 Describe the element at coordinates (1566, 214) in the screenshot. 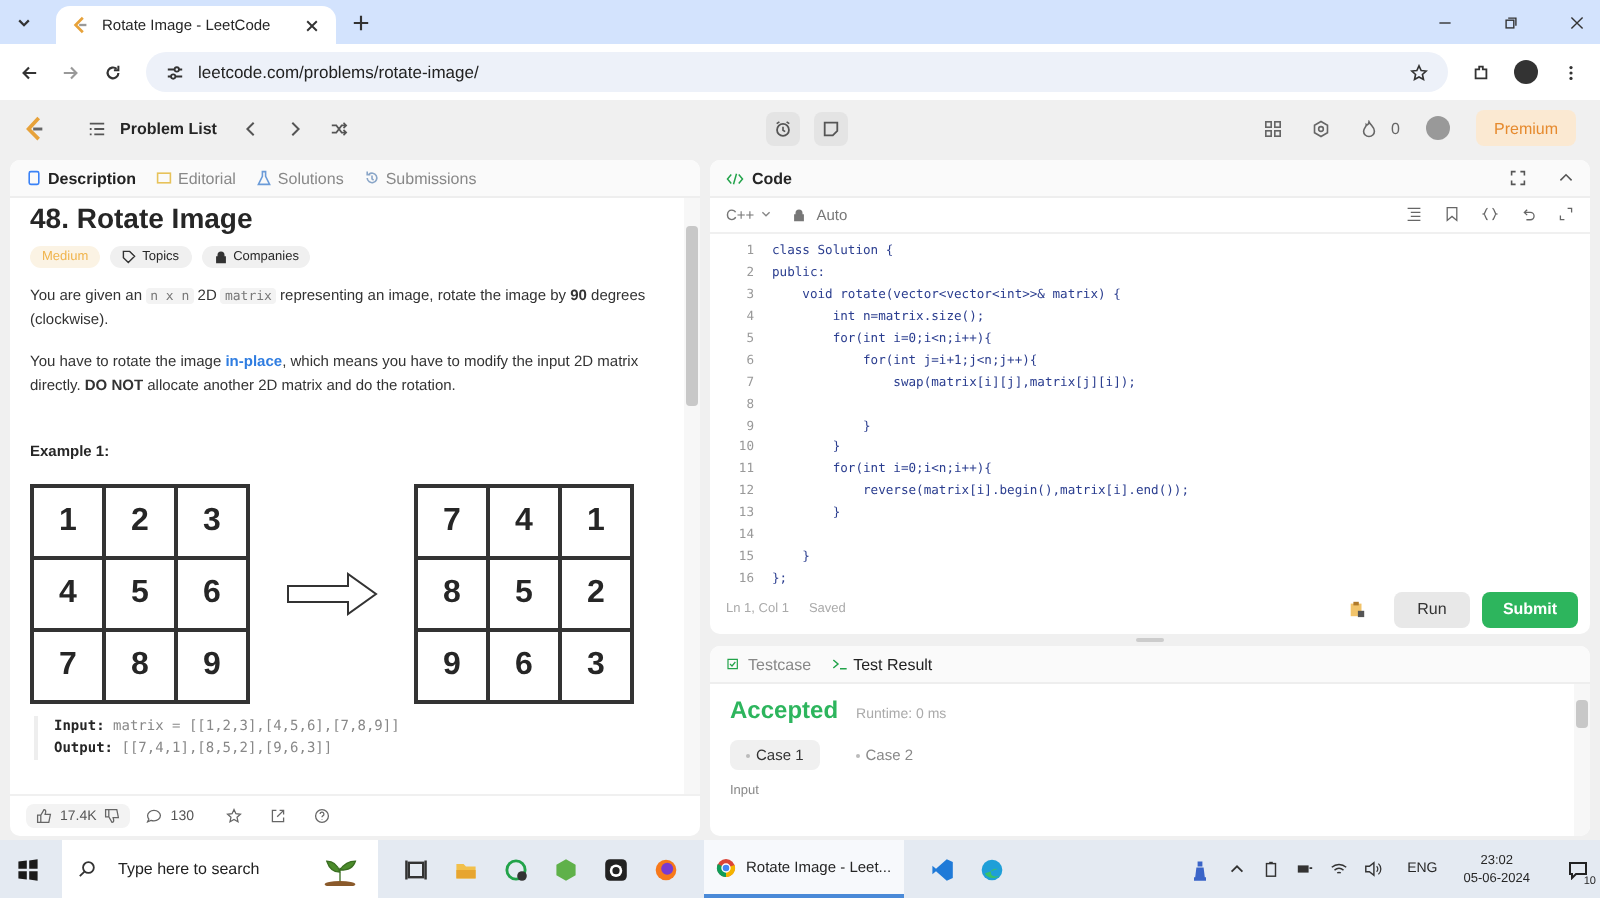

I see `expand-icon` at that location.